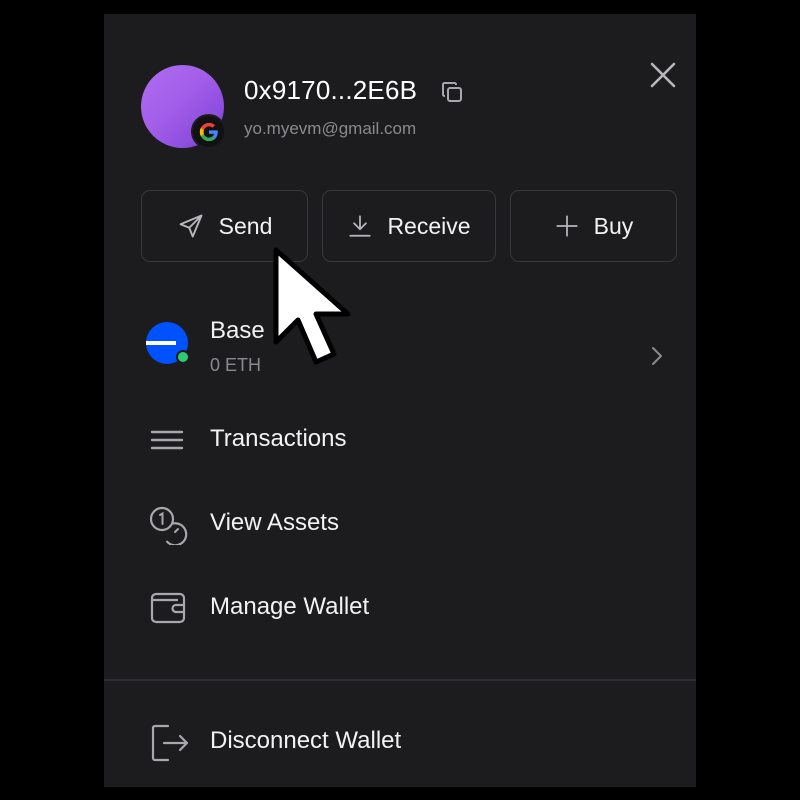 This screenshot has height=800, width=800. Describe the element at coordinates (237, 330) in the screenshot. I see `network-name: Base` at that location.